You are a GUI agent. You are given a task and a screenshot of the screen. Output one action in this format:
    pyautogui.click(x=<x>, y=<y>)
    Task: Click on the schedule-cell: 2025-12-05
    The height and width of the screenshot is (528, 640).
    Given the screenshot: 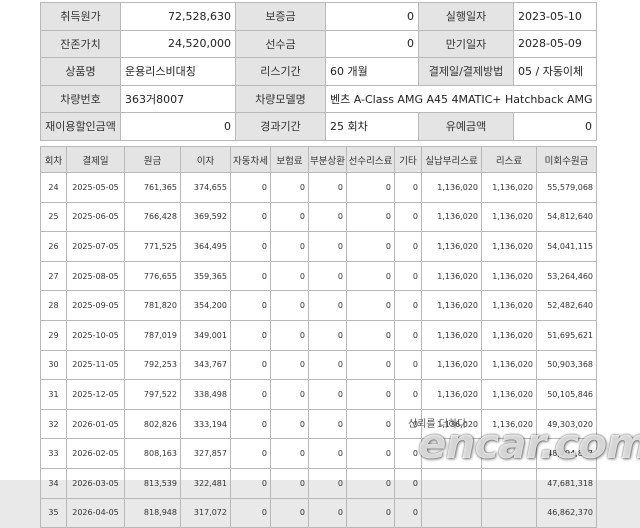 What is the action you would take?
    pyautogui.click(x=95, y=394)
    